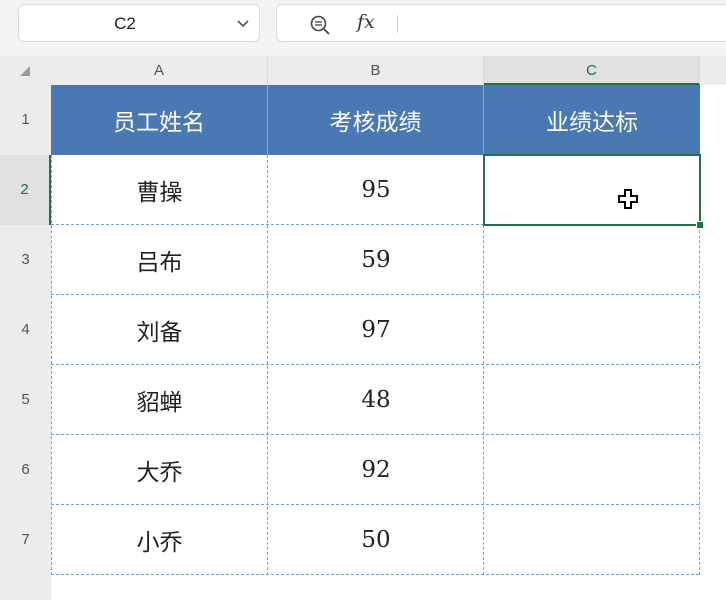 Image resolution: width=726 pixels, height=600 pixels. Describe the element at coordinates (159, 330) in the screenshot. I see `cell-a4: 刘备` at that location.